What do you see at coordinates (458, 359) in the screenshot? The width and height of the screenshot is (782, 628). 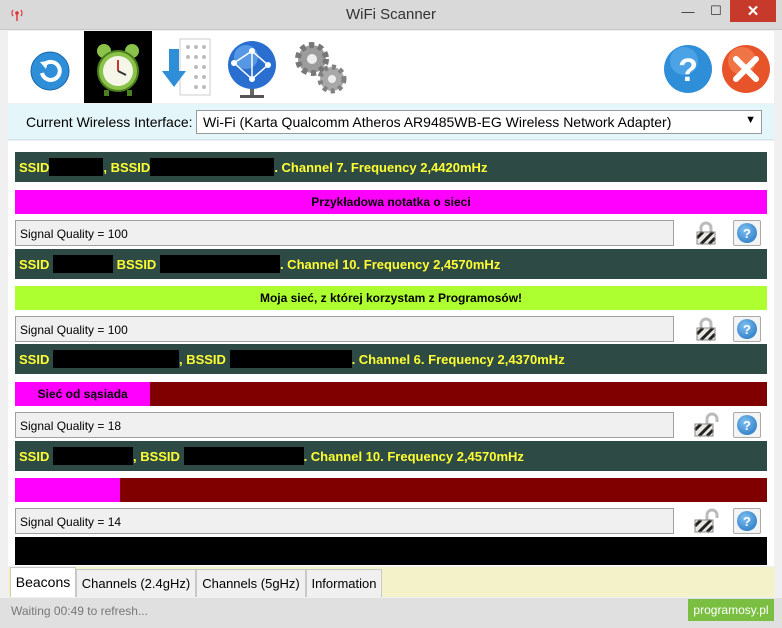 I see `channel-frequency: . Channel 6. Frequency 2,4370mHz` at bounding box center [458, 359].